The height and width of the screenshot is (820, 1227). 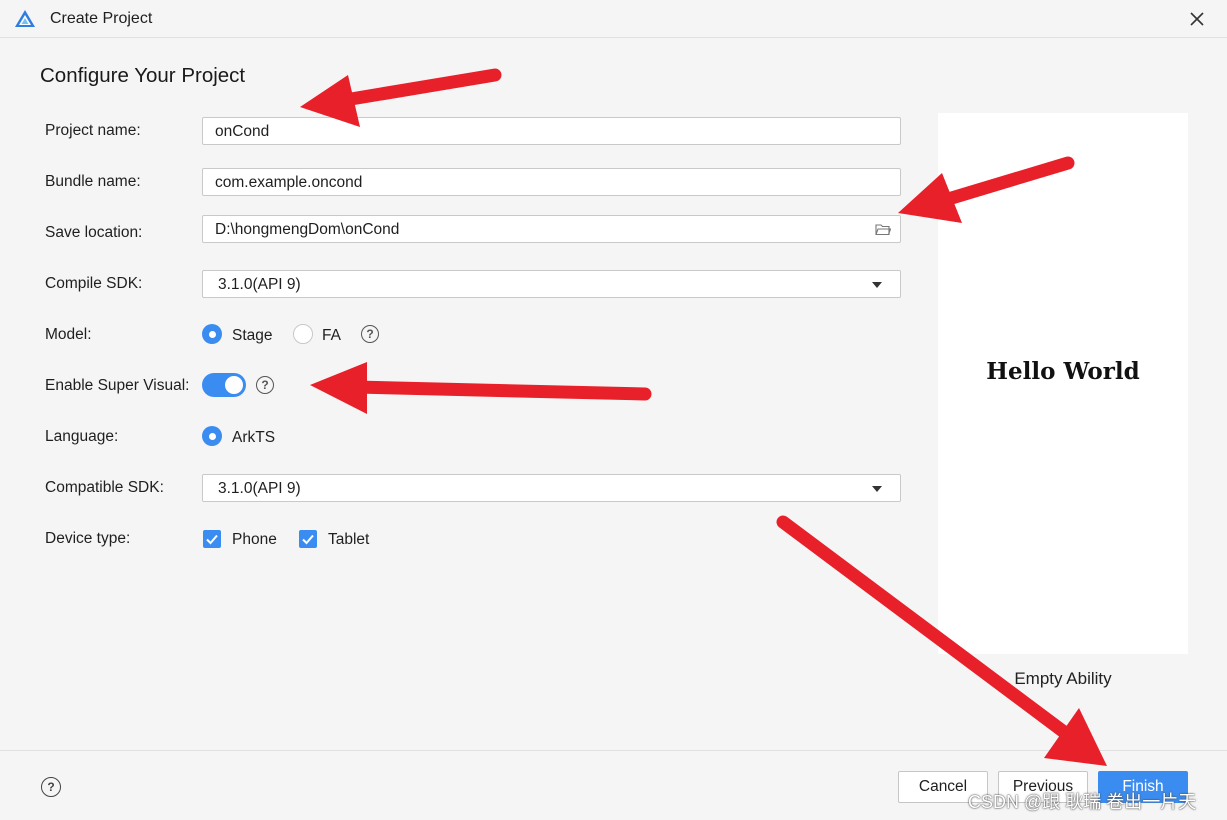 I want to click on model-stage-label: Stage, so click(x=252, y=335).